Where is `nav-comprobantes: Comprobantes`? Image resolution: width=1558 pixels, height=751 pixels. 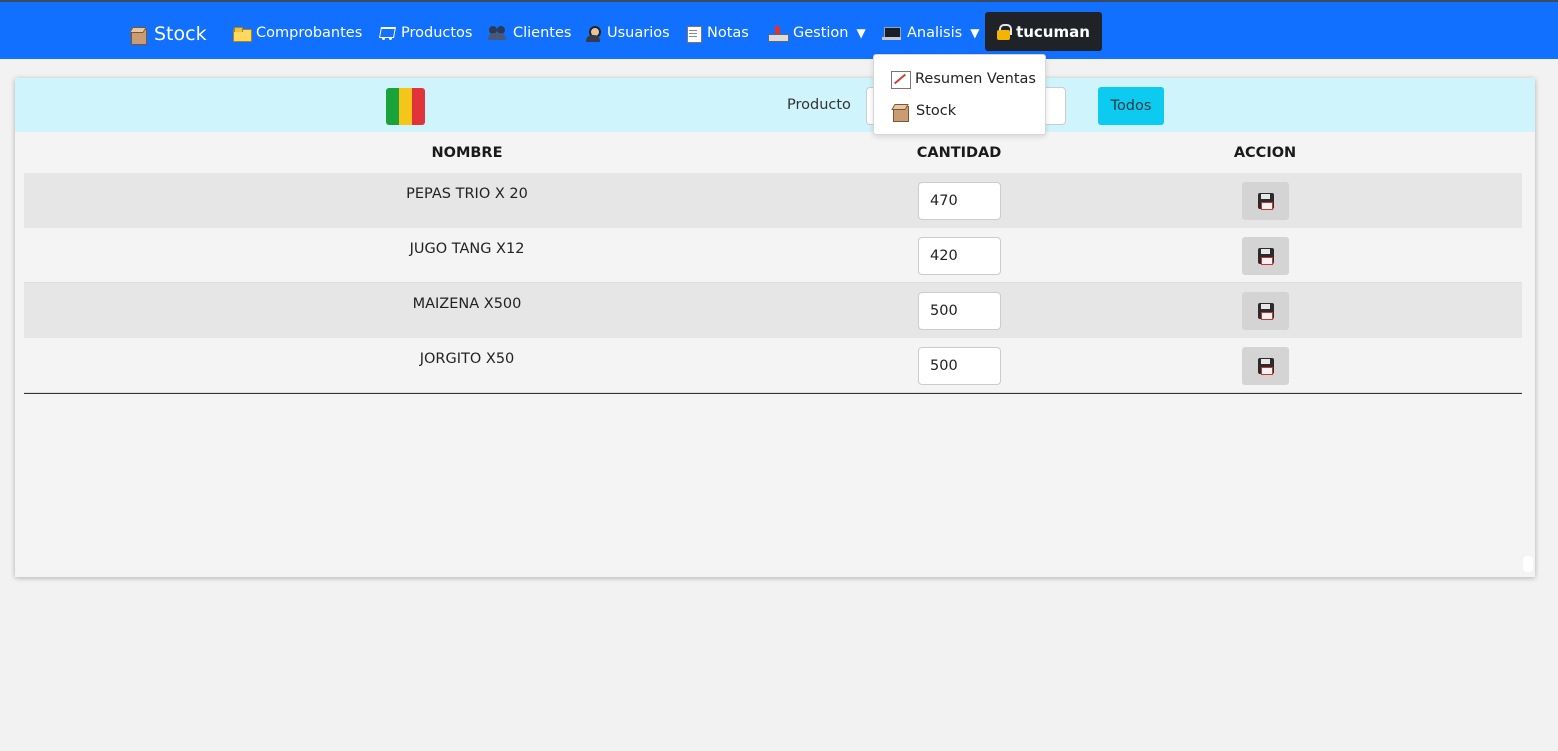 nav-comprobantes: Comprobantes is located at coordinates (297, 33).